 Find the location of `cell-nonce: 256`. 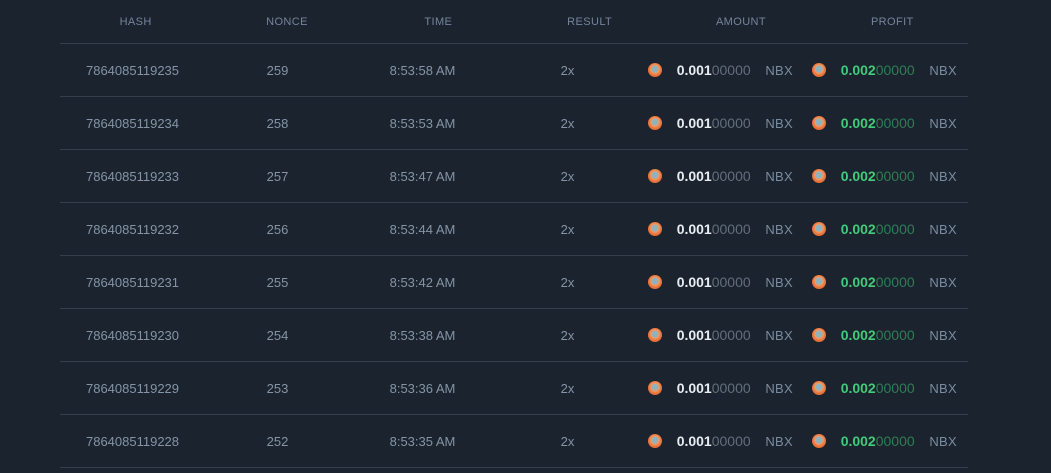

cell-nonce: 256 is located at coordinates (277, 229).